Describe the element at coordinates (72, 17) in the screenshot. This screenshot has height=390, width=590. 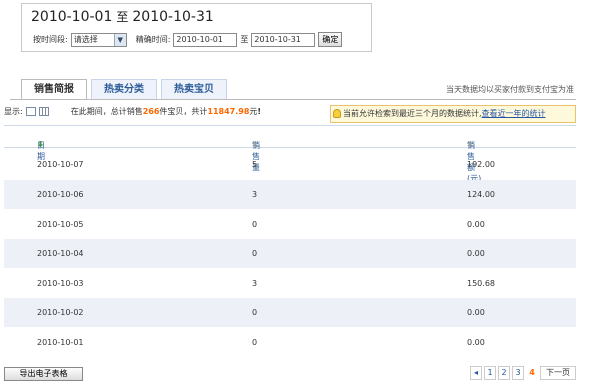
I see `range-start: 2010-10-01` at that location.